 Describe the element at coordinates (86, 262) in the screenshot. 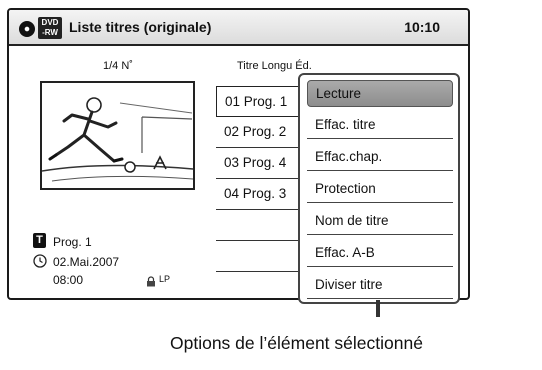

I see `record-date: 02.Mai.2007` at that location.